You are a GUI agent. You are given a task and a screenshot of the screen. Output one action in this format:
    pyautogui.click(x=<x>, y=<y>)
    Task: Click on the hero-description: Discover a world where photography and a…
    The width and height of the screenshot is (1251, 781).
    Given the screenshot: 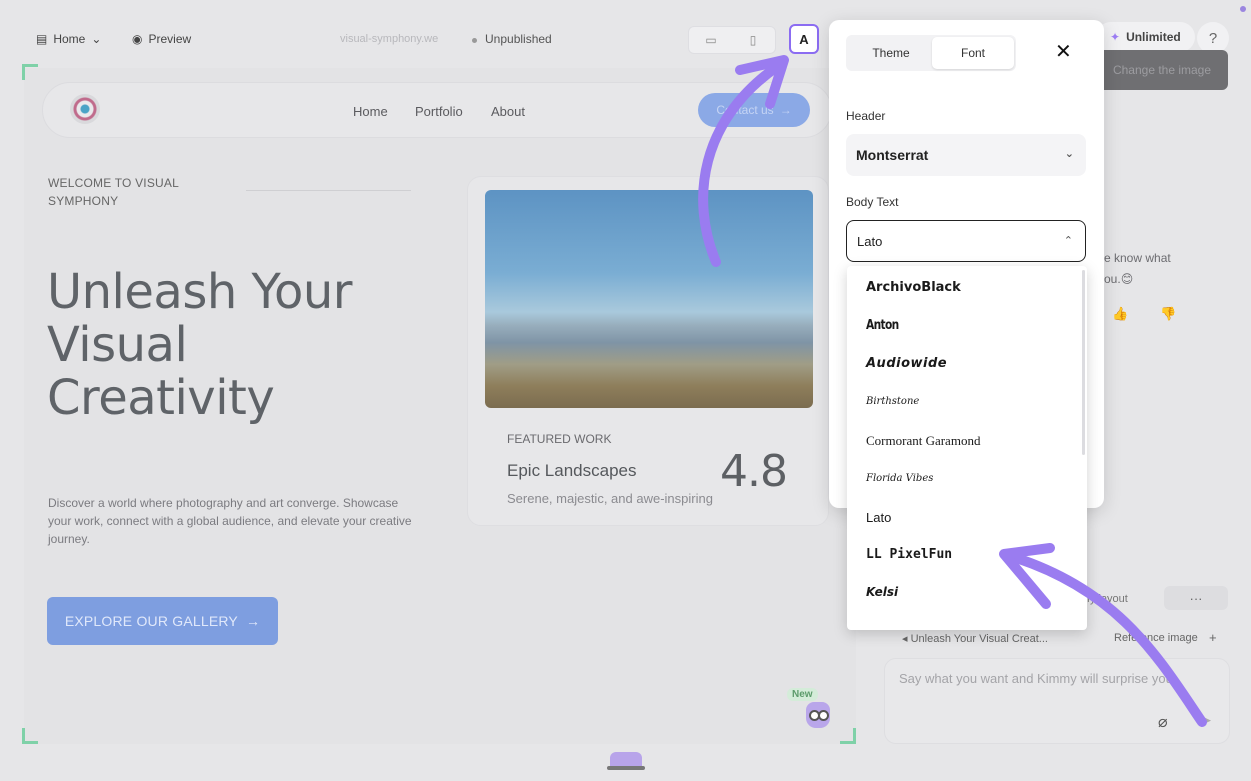 What is the action you would take?
    pyautogui.click(x=230, y=521)
    